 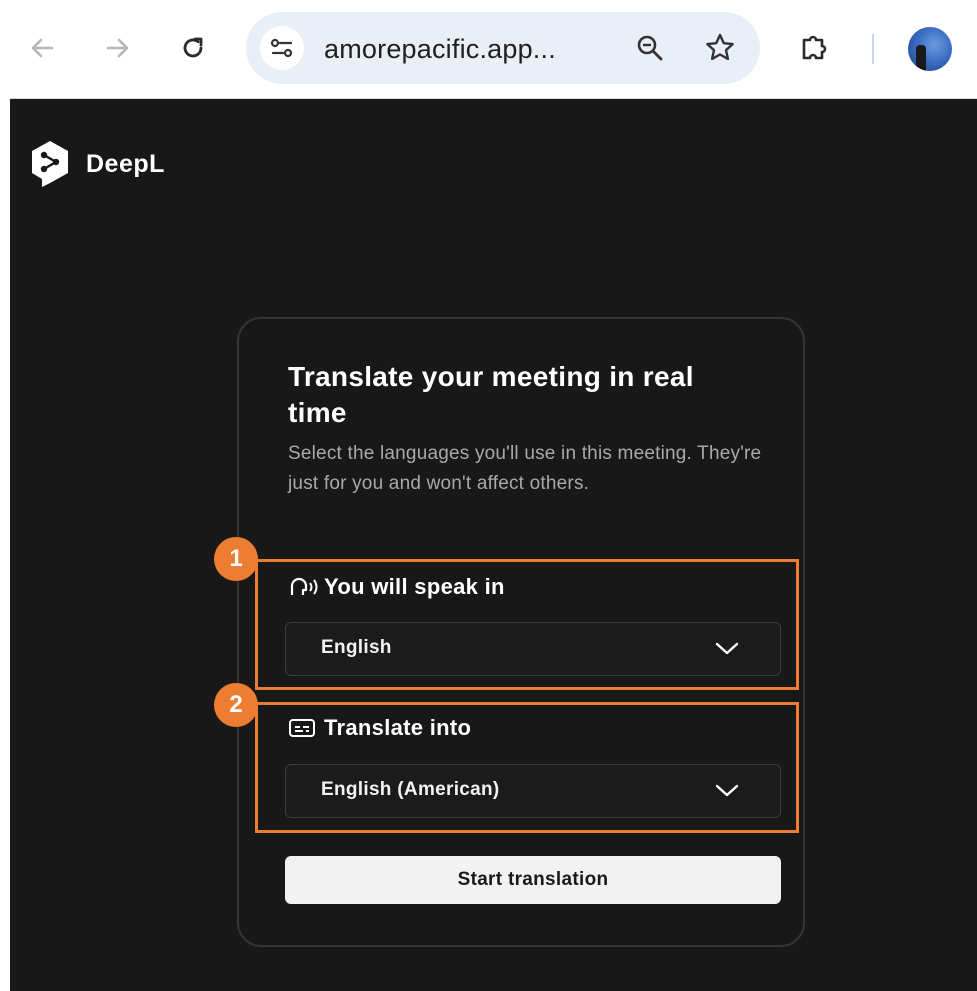 I want to click on zoom-icon, so click(x=650, y=48).